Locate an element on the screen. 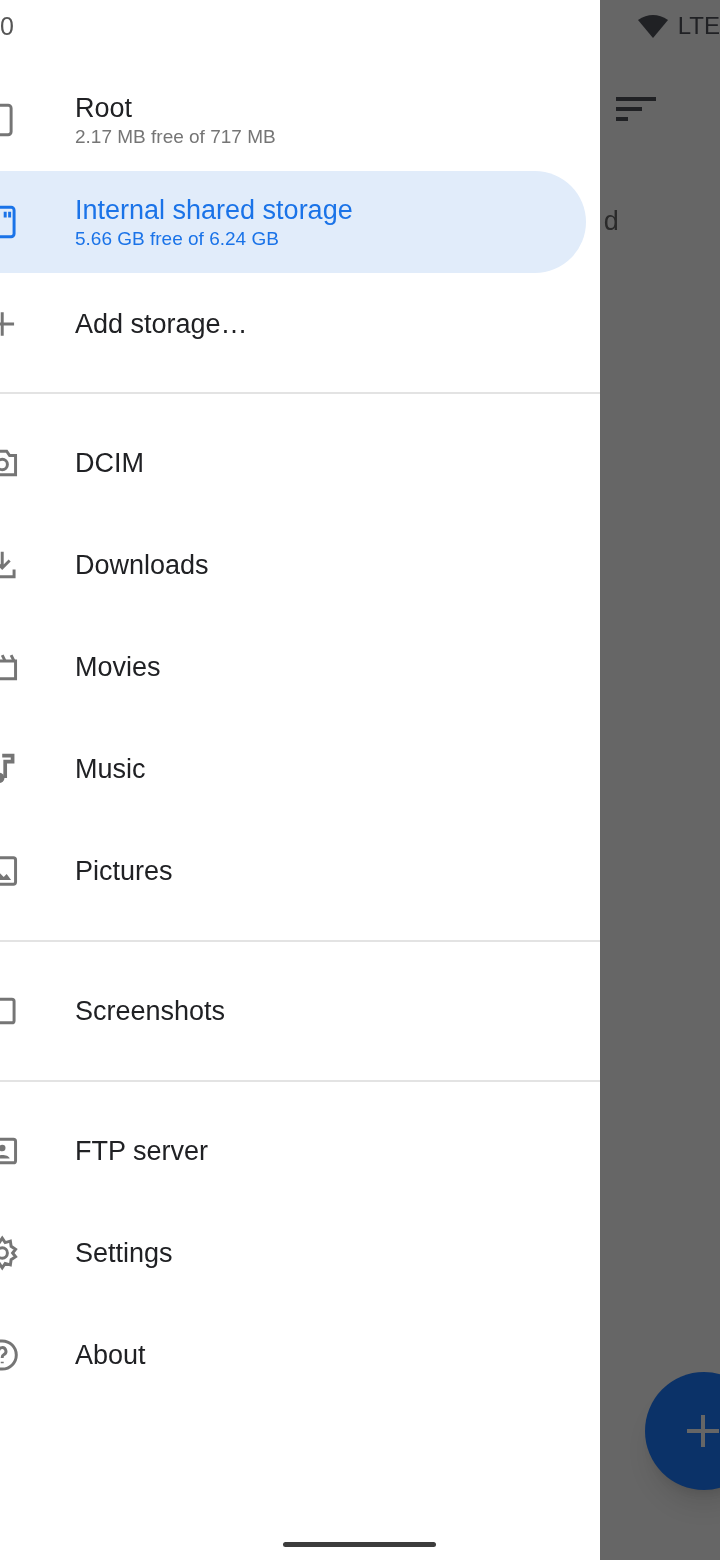 The image size is (720, 1560). status-time: 0 is located at coordinates (7, 26).